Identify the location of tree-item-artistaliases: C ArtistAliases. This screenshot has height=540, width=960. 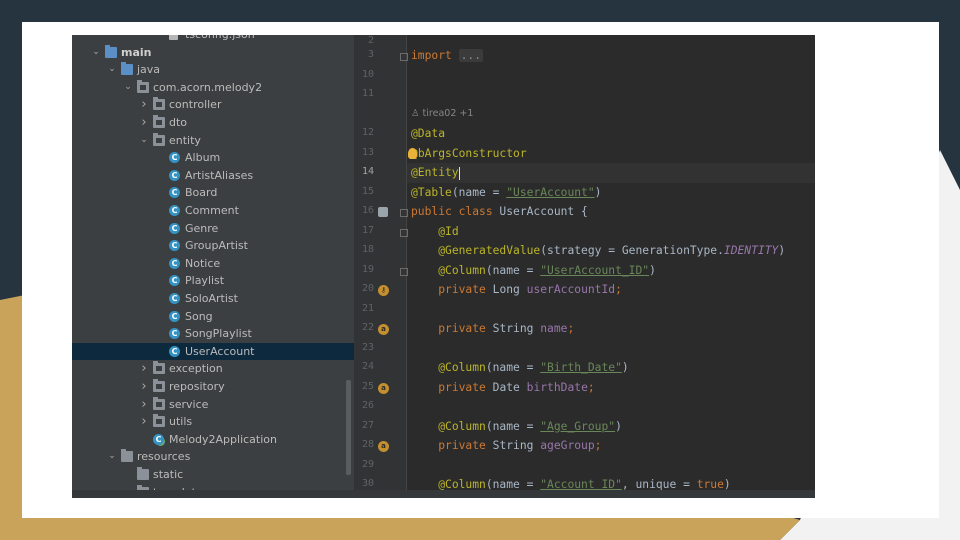
(213, 176).